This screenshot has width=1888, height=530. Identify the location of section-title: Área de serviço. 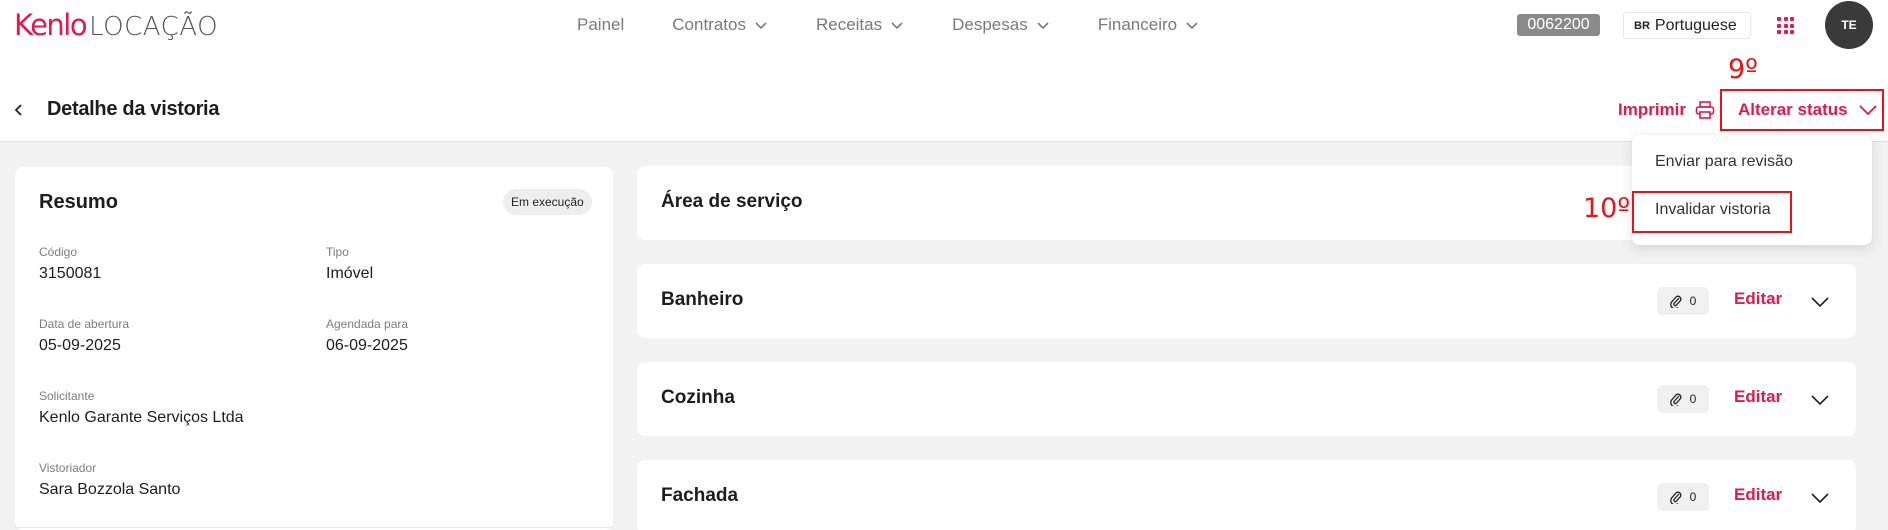
(732, 201).